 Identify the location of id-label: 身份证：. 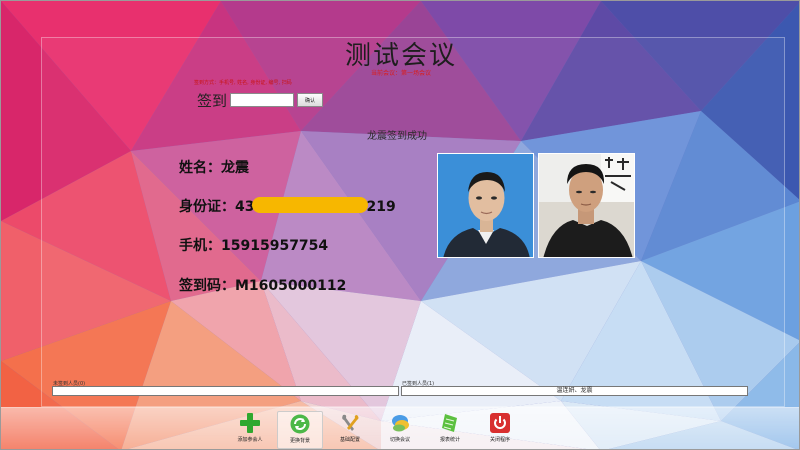
(207, 207).